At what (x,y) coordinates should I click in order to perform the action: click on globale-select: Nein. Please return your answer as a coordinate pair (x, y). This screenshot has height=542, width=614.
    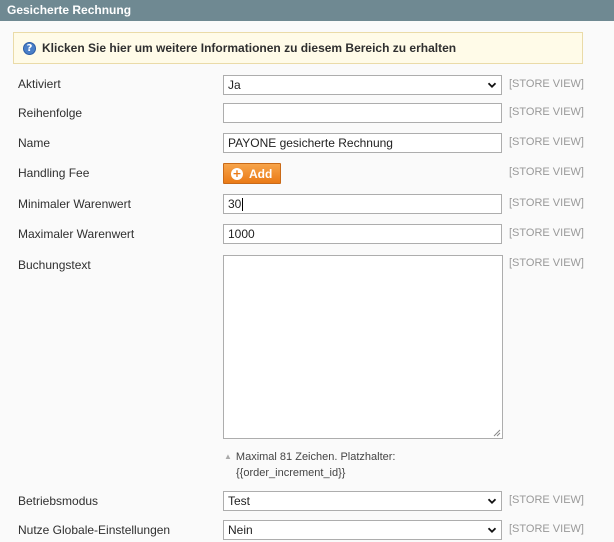
    Looking at the image, I should click on (362, 530).